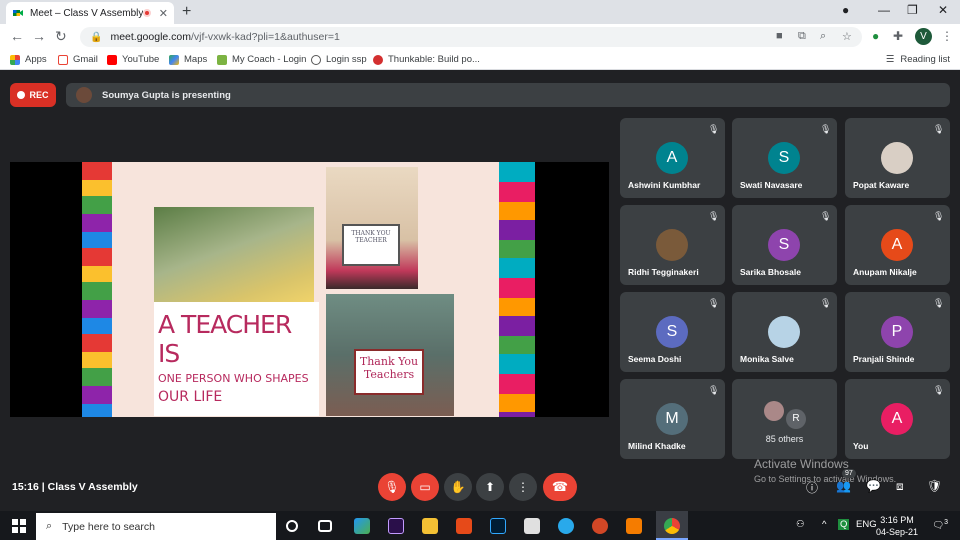 The height and width of the screenshot is (540, 960). I want to click on file-explorer-icon, so click(430, 526).